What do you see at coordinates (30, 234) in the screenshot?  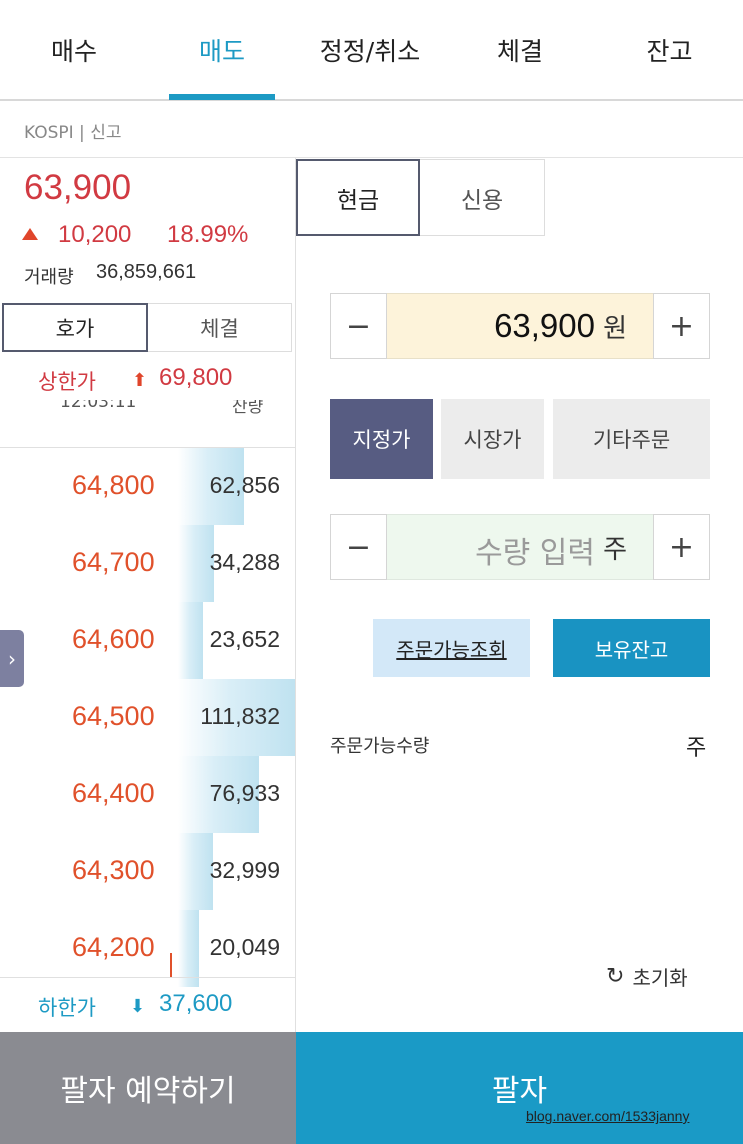 I see `up-triangle-icon` at bounding box center [30, 234].